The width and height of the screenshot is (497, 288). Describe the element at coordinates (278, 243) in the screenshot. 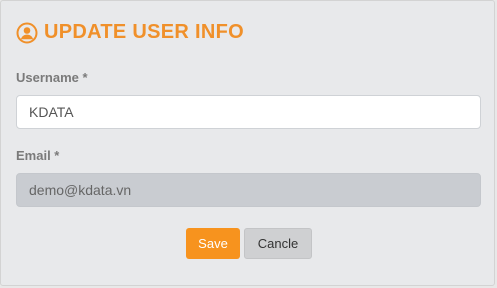

I see `cancel-button: Cancle` at that location.